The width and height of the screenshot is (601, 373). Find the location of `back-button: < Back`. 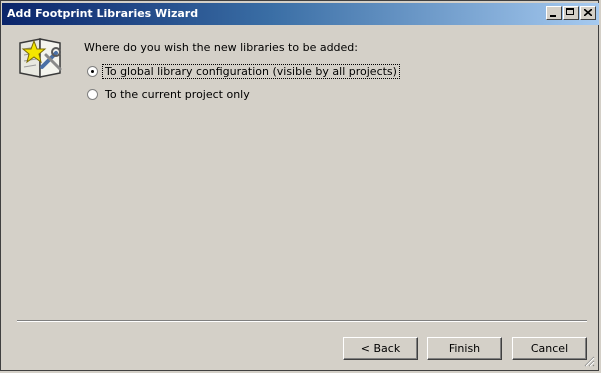

back-button: < Back is located at coordinates (380, 348).